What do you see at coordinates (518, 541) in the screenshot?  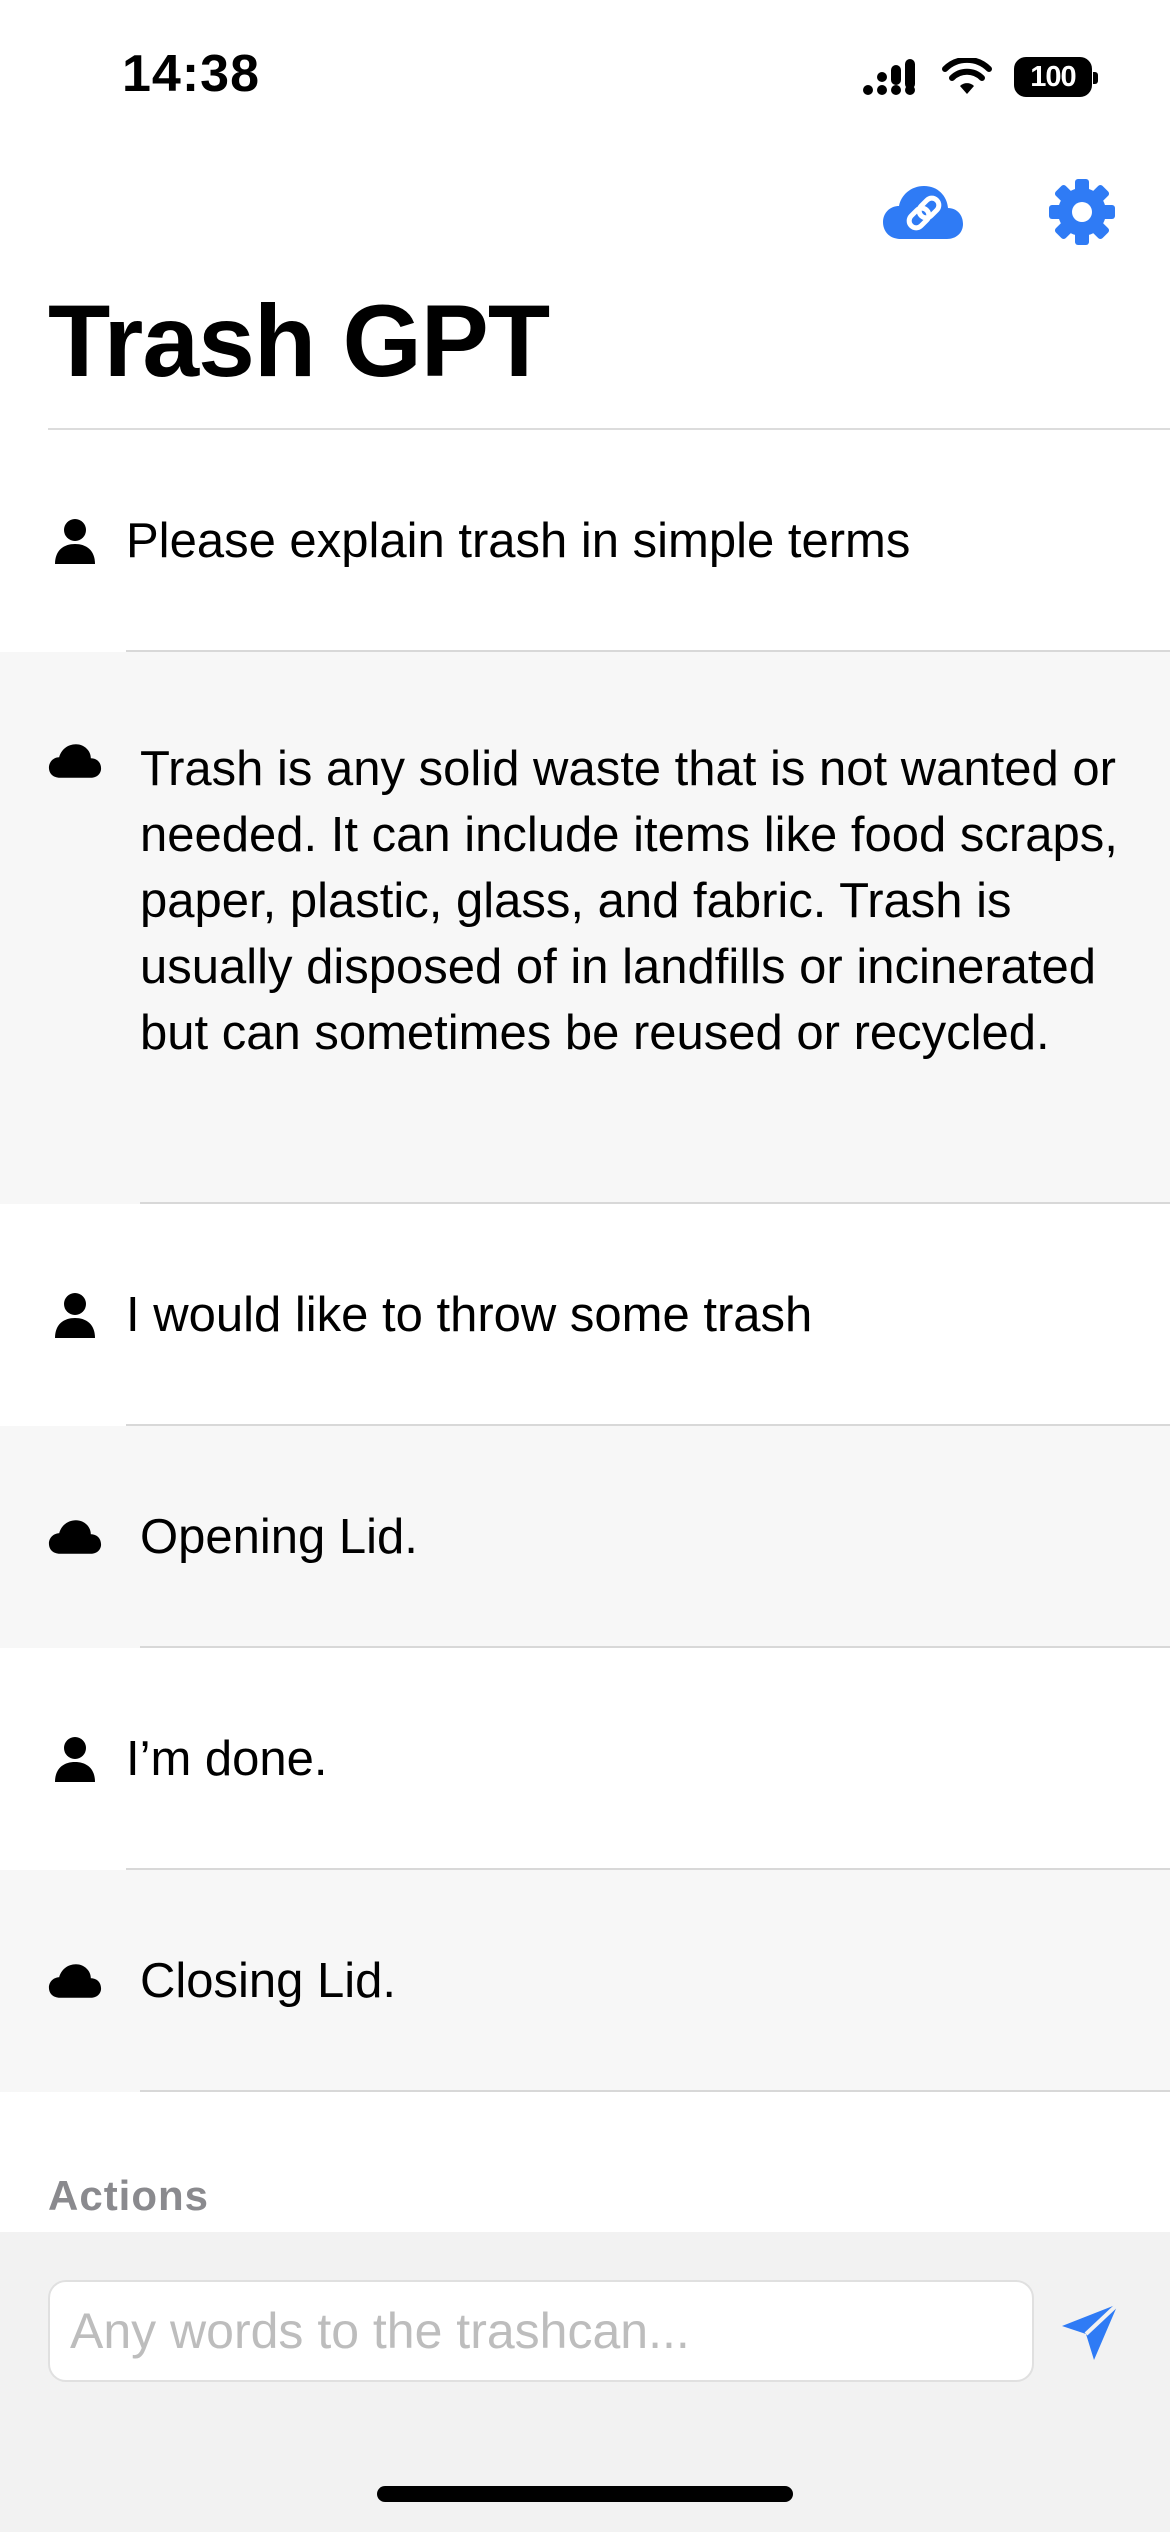 I see `message-text: Please explain trash in simple terms` at bounding box center [518, 541].